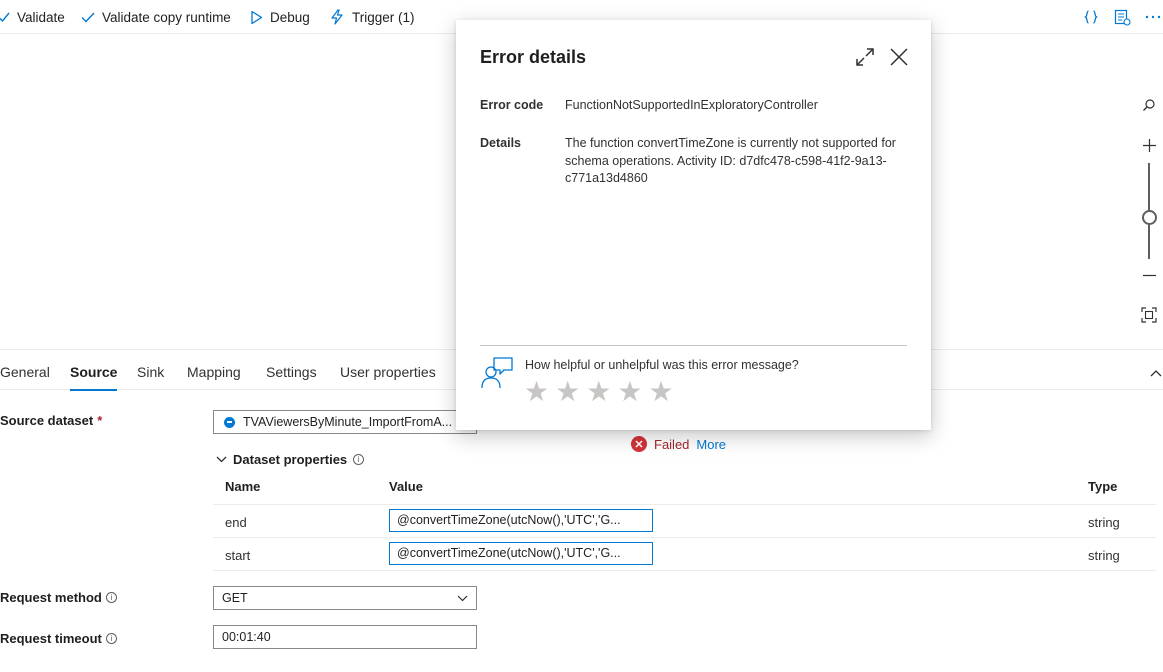 This screenshot has height=672, width=1163. I want to click on close-icon, so click(899, 57).